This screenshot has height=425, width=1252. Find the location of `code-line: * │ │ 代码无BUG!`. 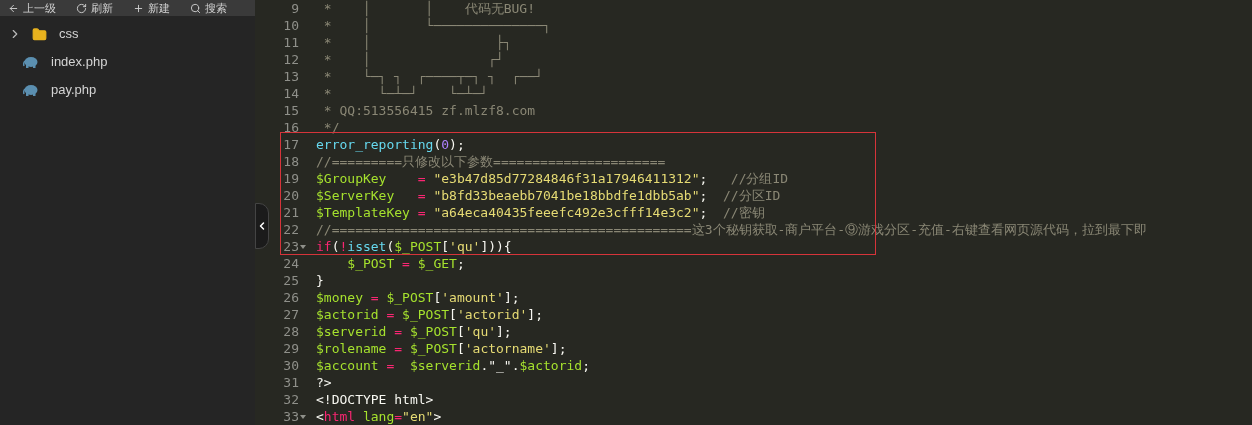

code-line: * │ │ 代码无BUG! is located at coordinates (428, 8).